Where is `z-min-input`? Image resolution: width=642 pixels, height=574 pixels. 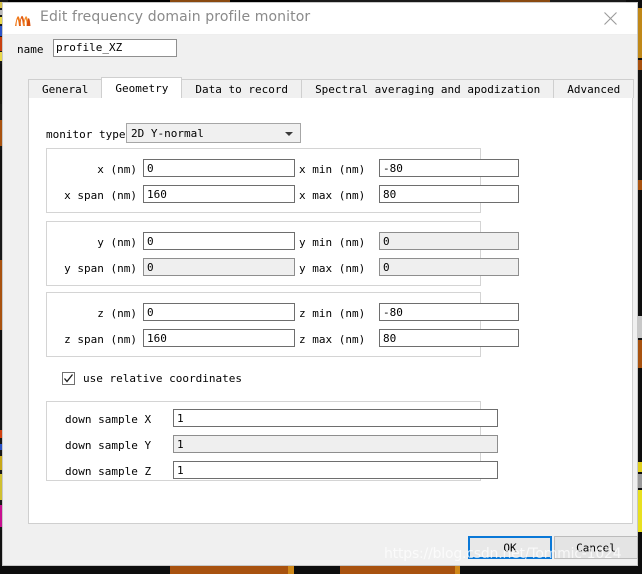 z-min-input is located at coordinates (449, 312).